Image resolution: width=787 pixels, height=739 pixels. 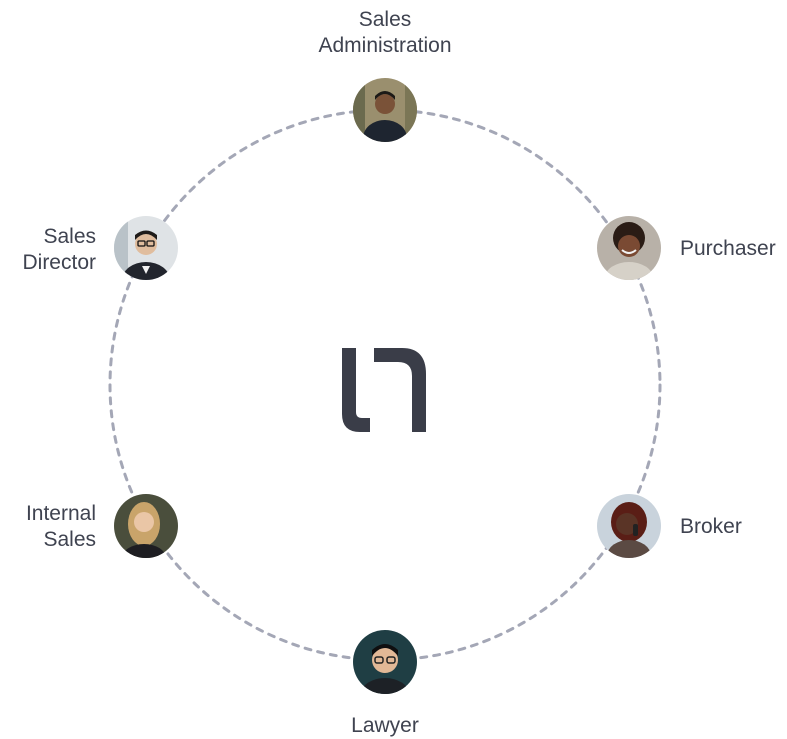 I want to click on node-label-sales-director: Sales Director, so click(x=59, y=250).